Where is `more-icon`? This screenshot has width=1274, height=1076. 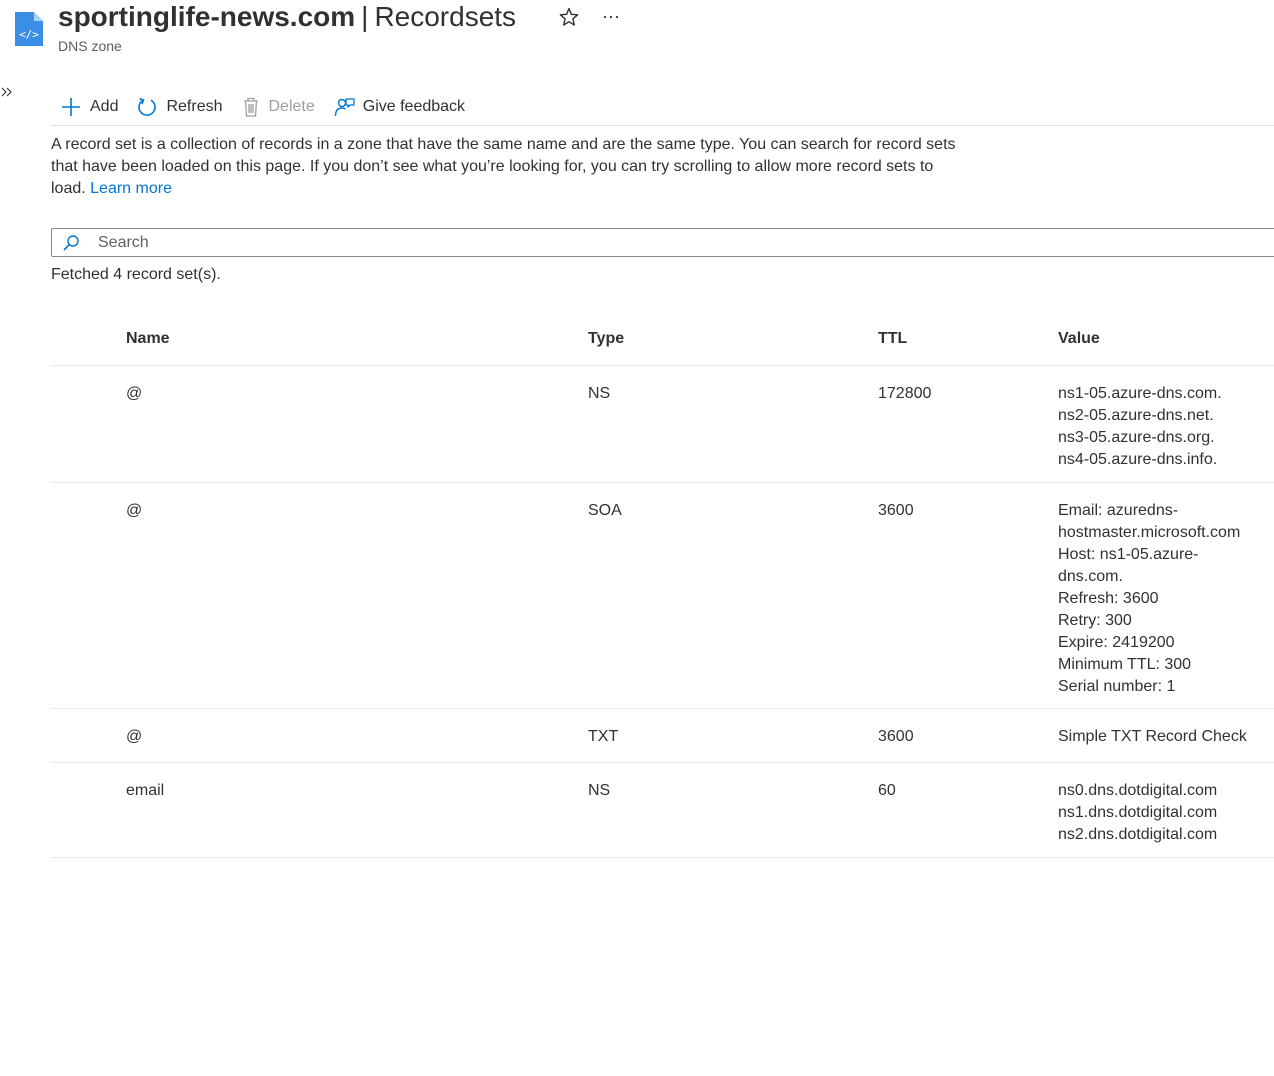
more-icon is located at coordinates (611, 17).